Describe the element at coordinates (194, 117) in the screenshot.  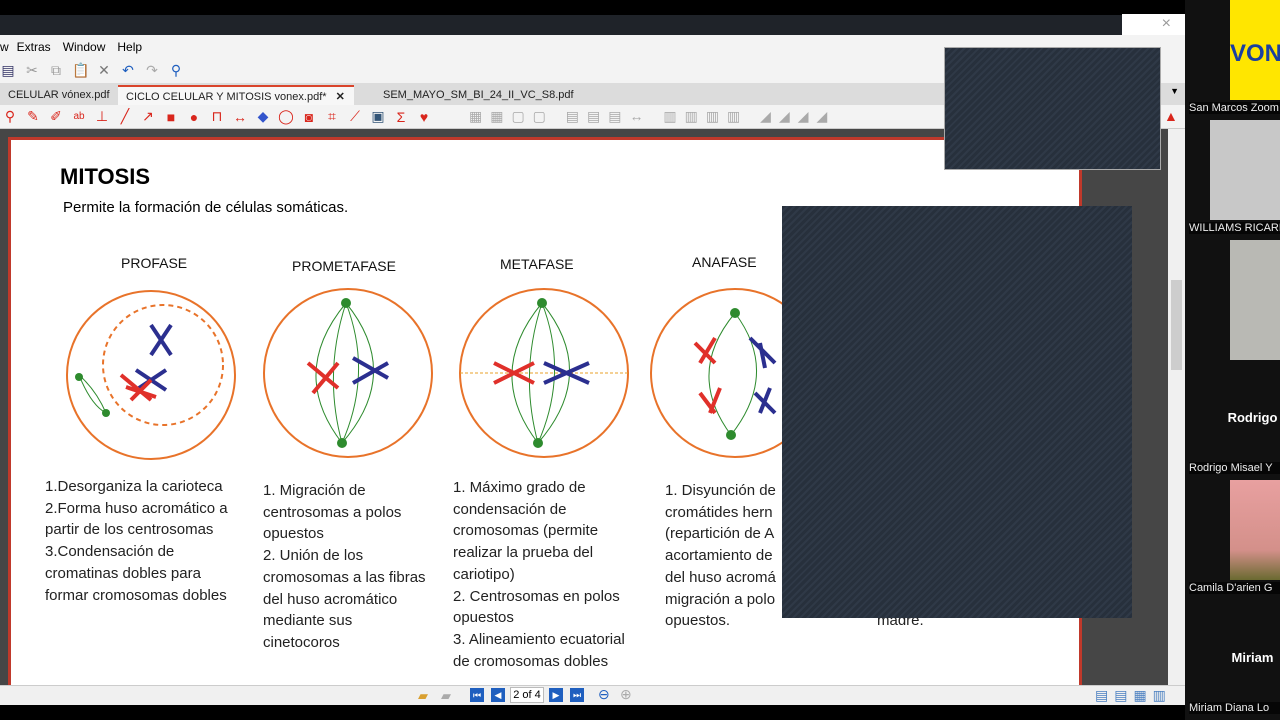
I see `ellipse-icon: ●` at that location.